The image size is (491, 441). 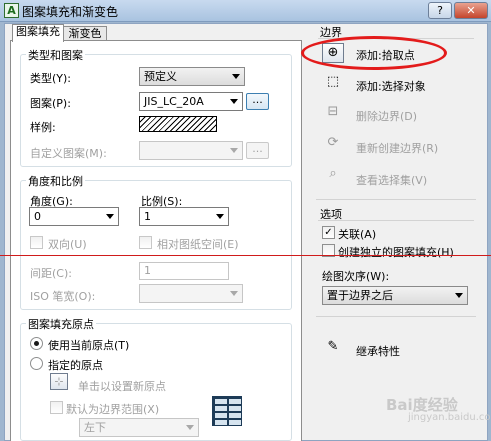 What do you see at coordinates (397, 148) in the screenshot?
I see `recreate-boundary-button: 重新创建边界(R)` at bounding box center [397, 148].